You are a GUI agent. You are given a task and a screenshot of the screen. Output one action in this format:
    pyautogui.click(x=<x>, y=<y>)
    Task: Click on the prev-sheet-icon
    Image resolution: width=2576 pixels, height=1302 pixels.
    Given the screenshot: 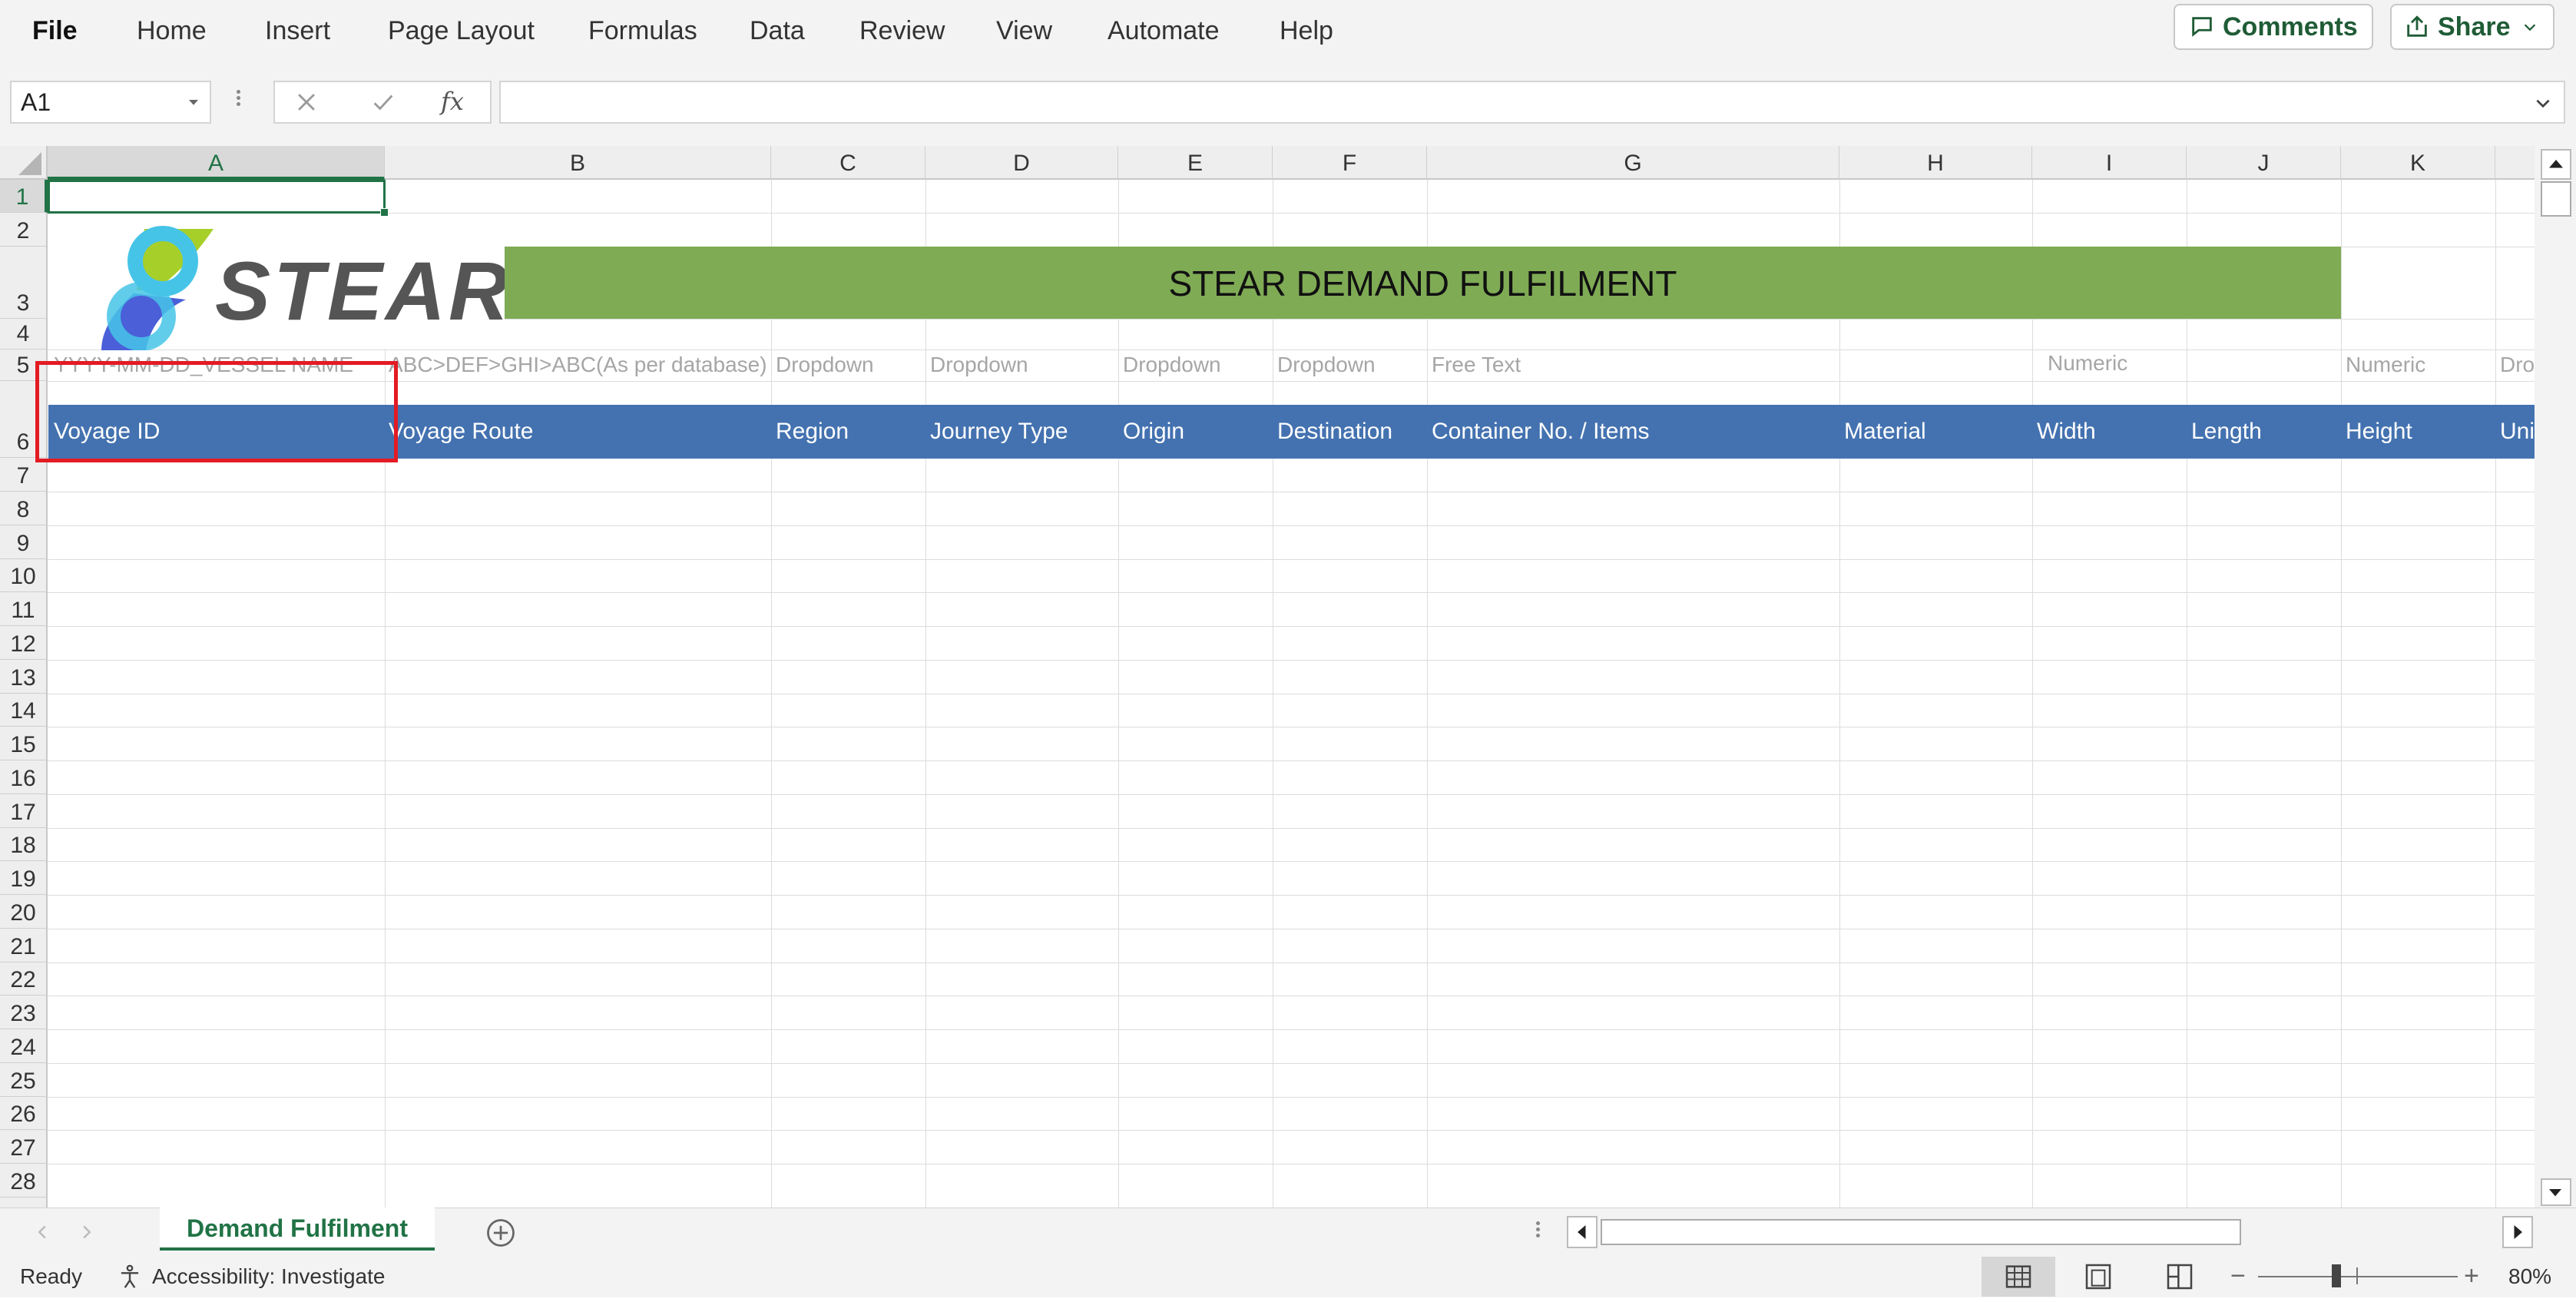 What is the action you would take?
    pyautogui.click(x=42, y=1232)
    